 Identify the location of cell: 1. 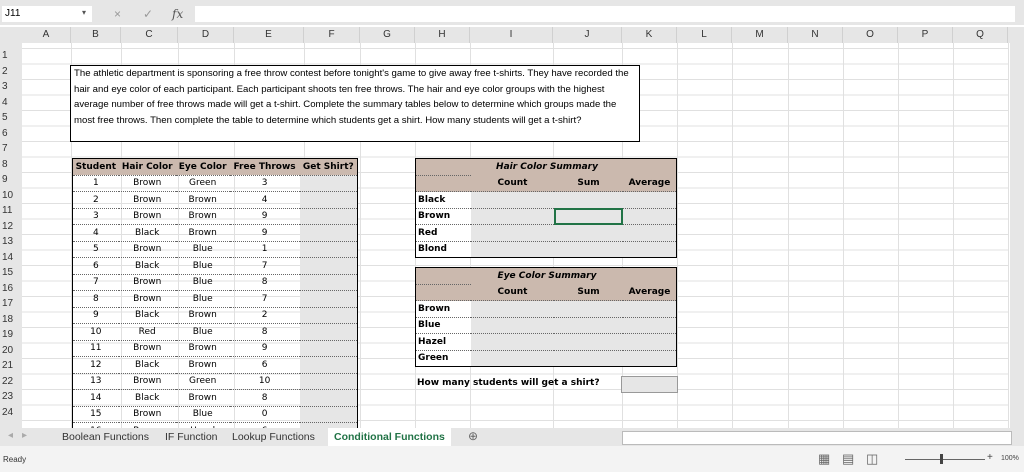
(95, 183).